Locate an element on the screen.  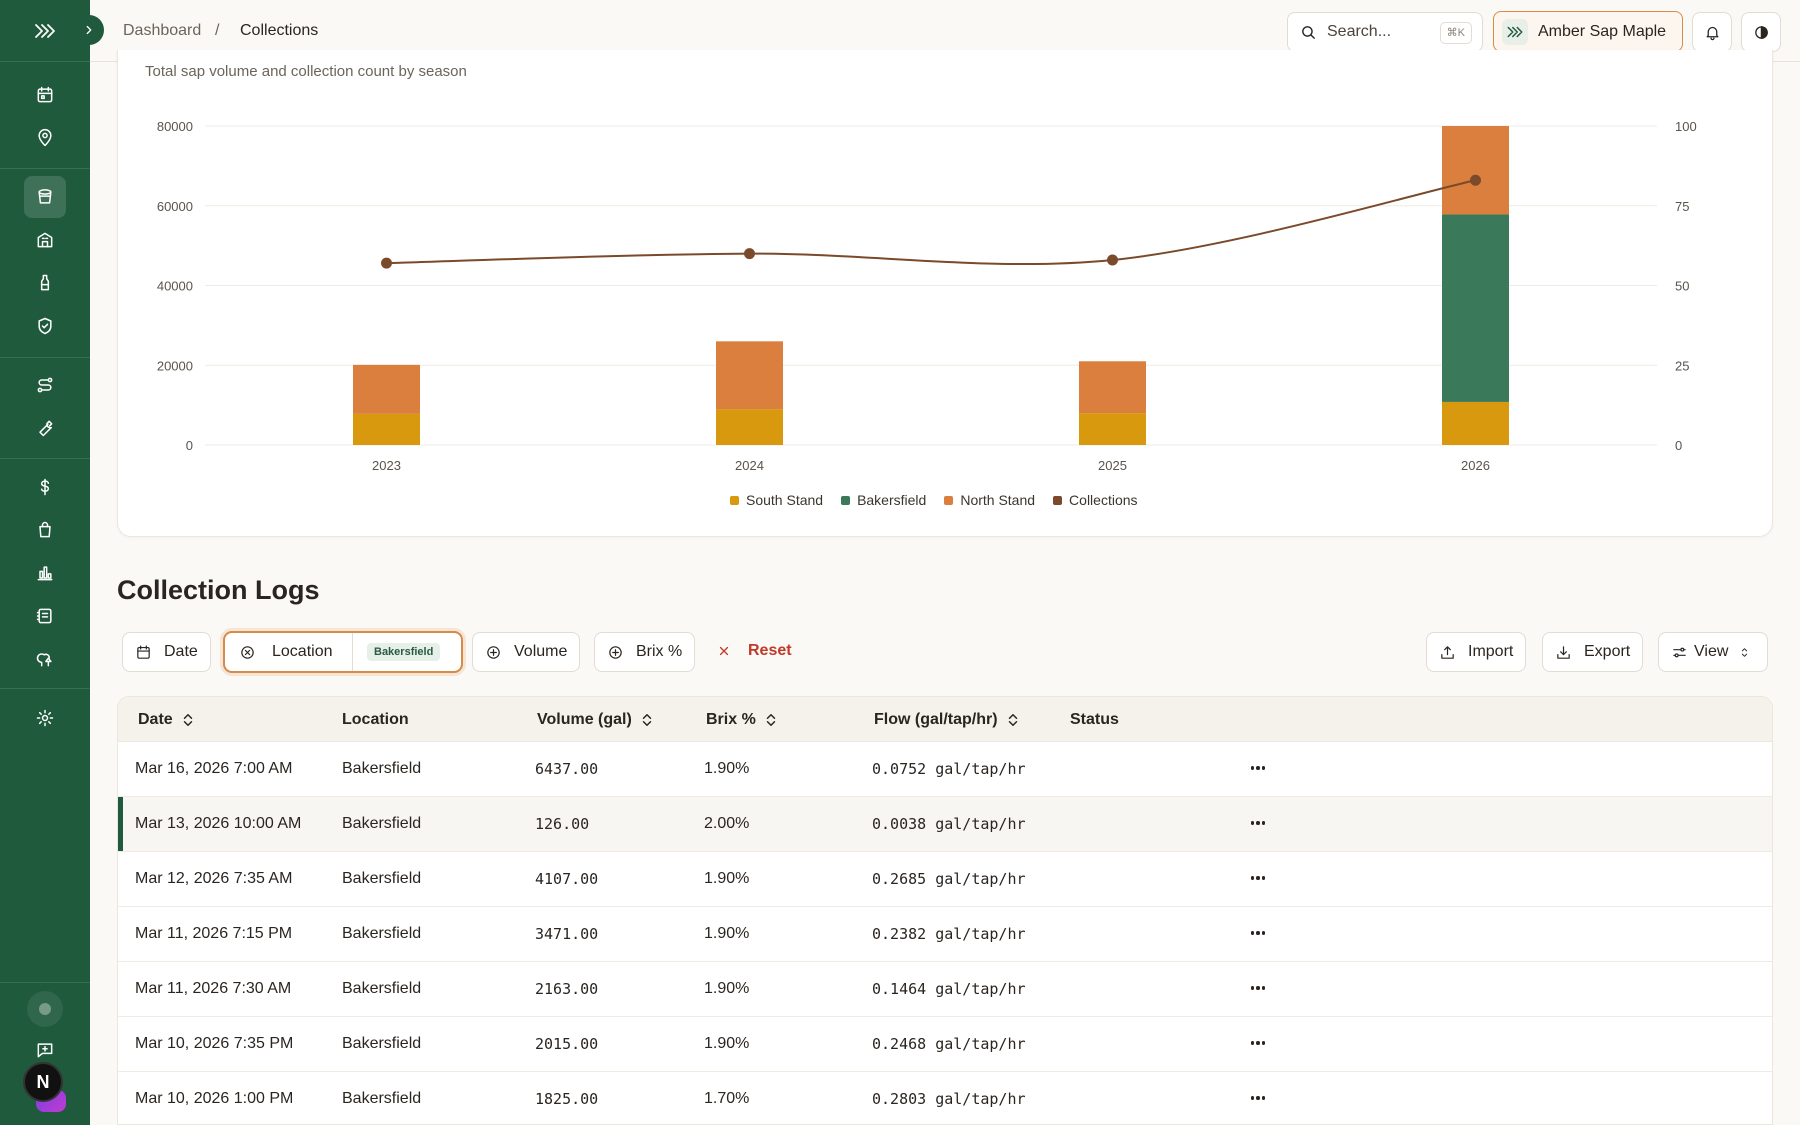
sidebar-item-maintenance is located at coordinates (45, 428).